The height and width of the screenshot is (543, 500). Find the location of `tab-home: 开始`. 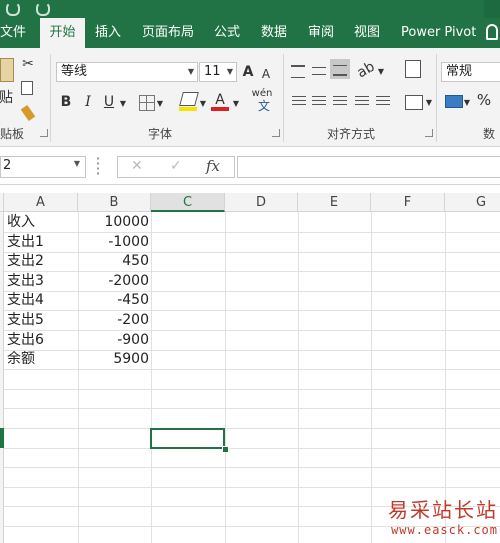

tab-home: 开始 is located at coordinates (62, 33).